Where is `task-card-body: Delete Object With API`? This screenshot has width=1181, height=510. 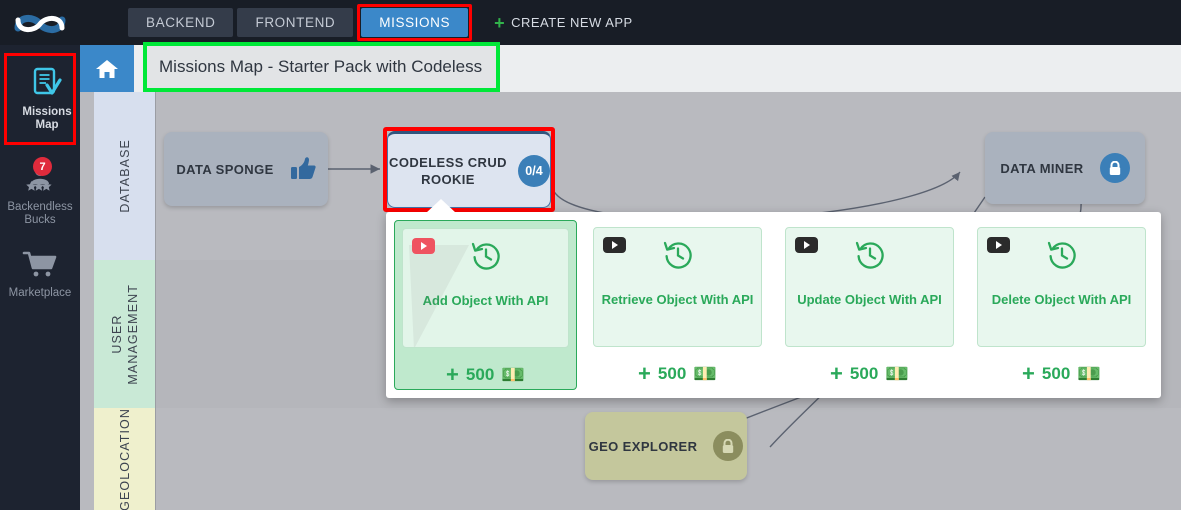
task-card-body: Delete Object With API is located at coordinates (1061, 287).